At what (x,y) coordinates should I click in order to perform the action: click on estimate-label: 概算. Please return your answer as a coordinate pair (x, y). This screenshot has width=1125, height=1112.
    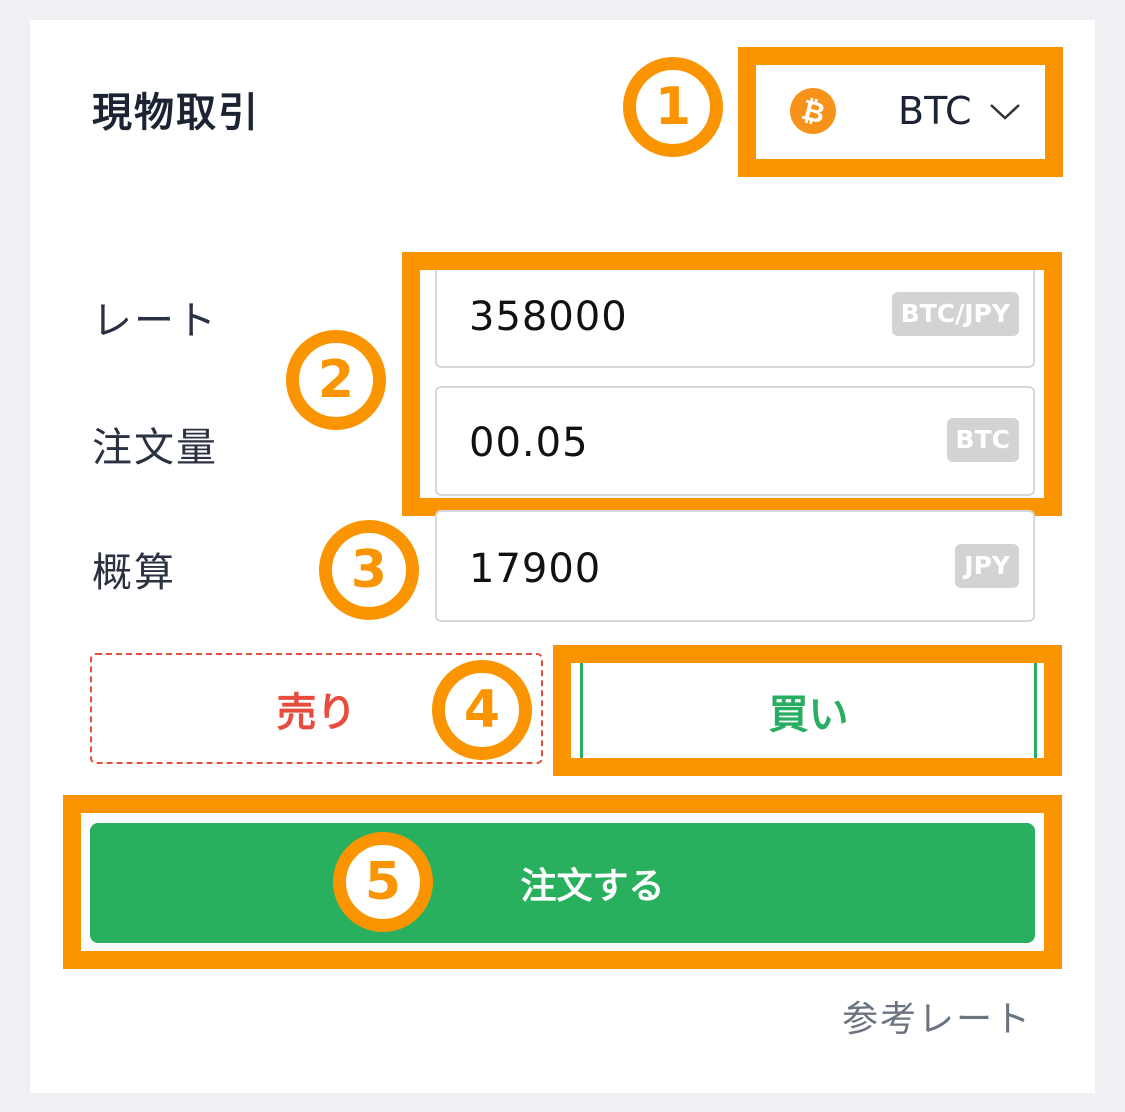
    Looking at the image, I should click on (134, 573).